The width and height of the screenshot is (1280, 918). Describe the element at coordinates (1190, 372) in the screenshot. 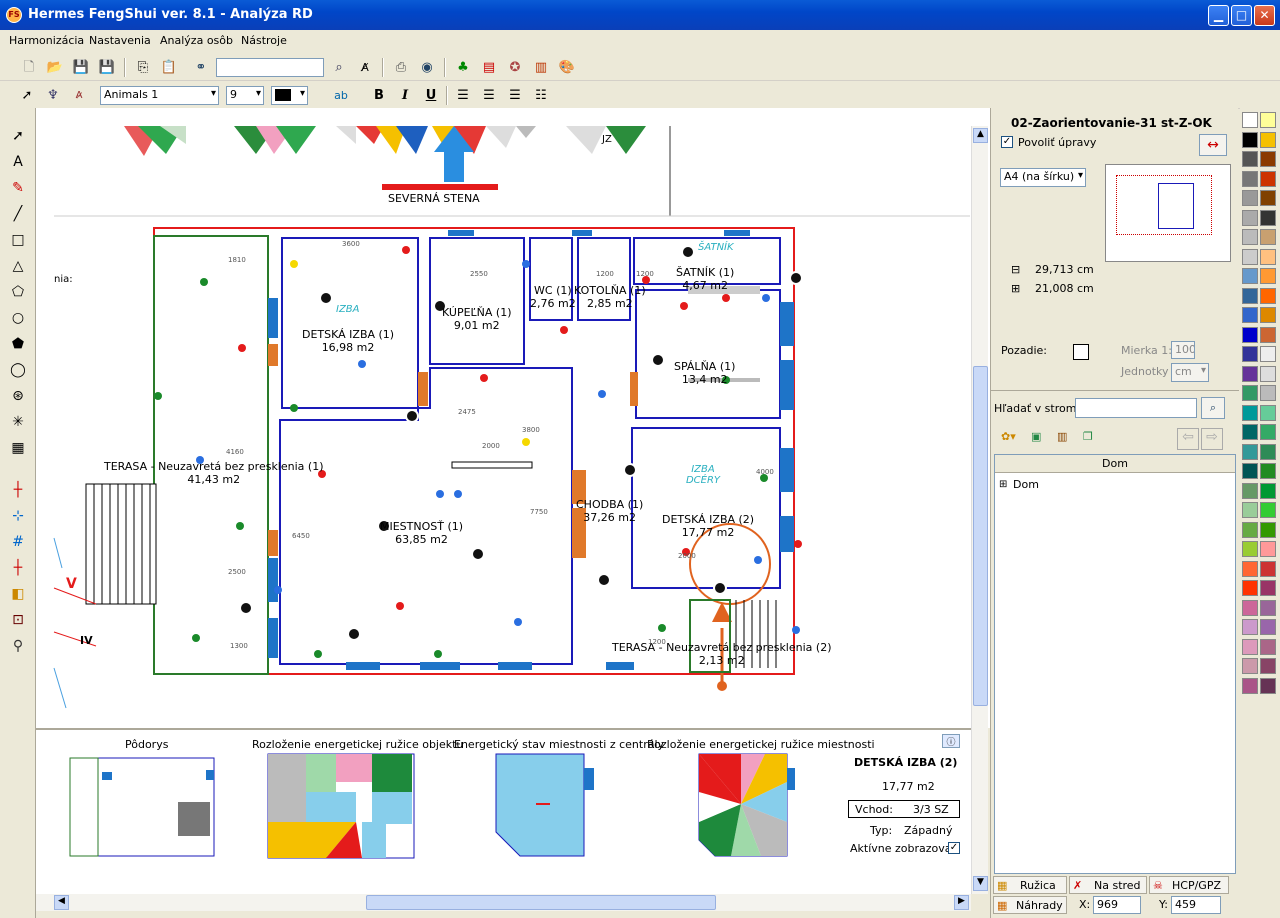

I see `units-select: cm` at that location.